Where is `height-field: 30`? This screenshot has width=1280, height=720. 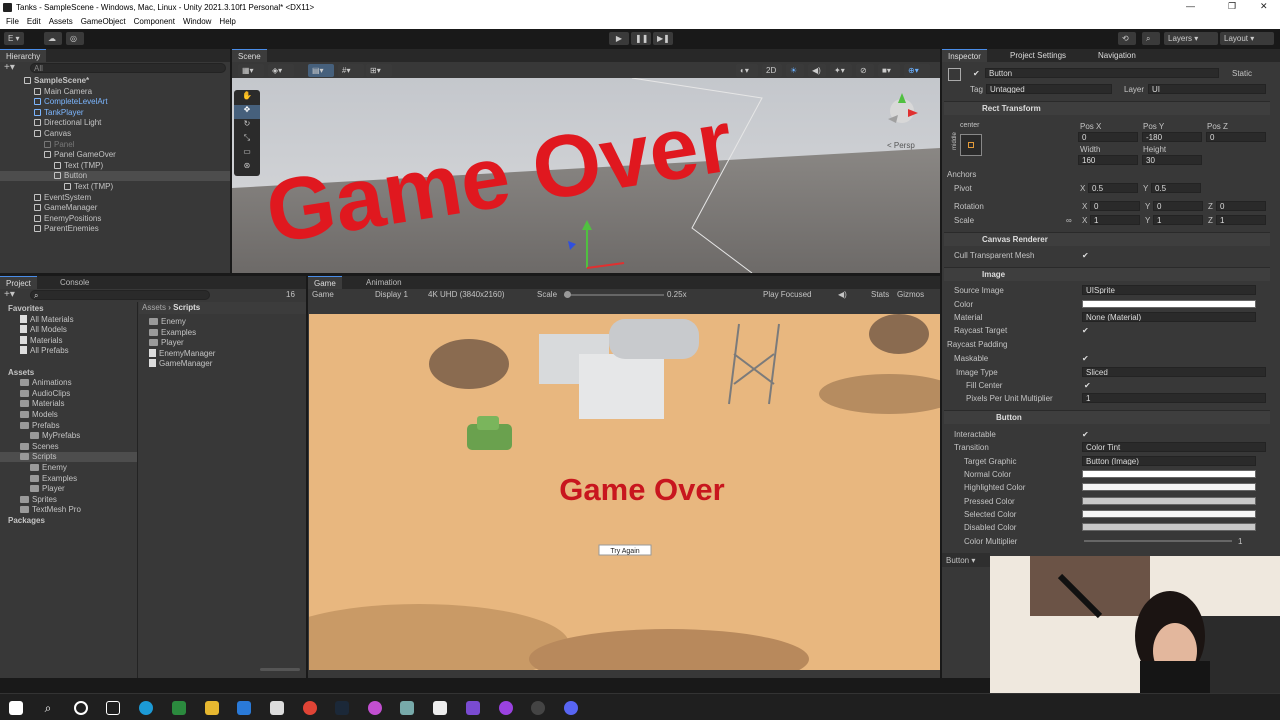
height-field: 30 is located at coordinates (1172, 160).